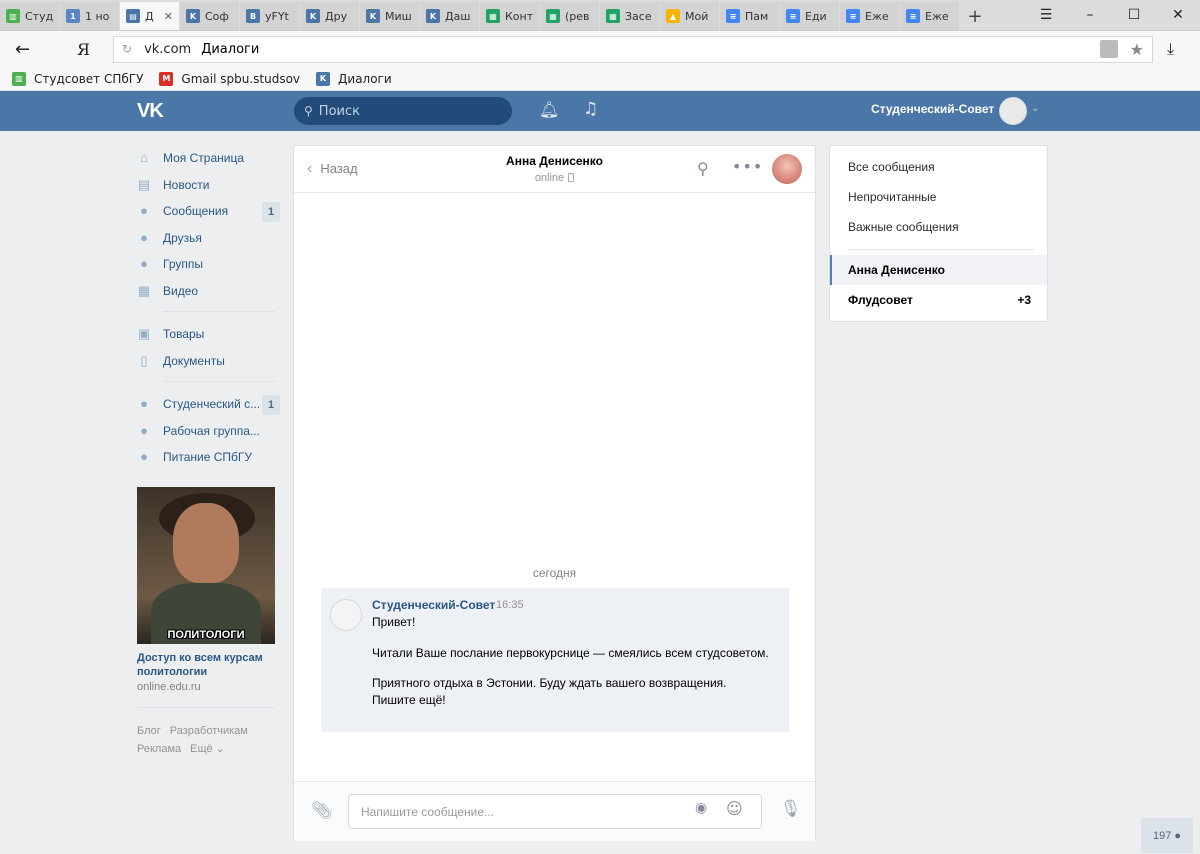  Describe the element at coordinates (757, 16) in the screenshot. I see `tab-label: Пам` at that location.